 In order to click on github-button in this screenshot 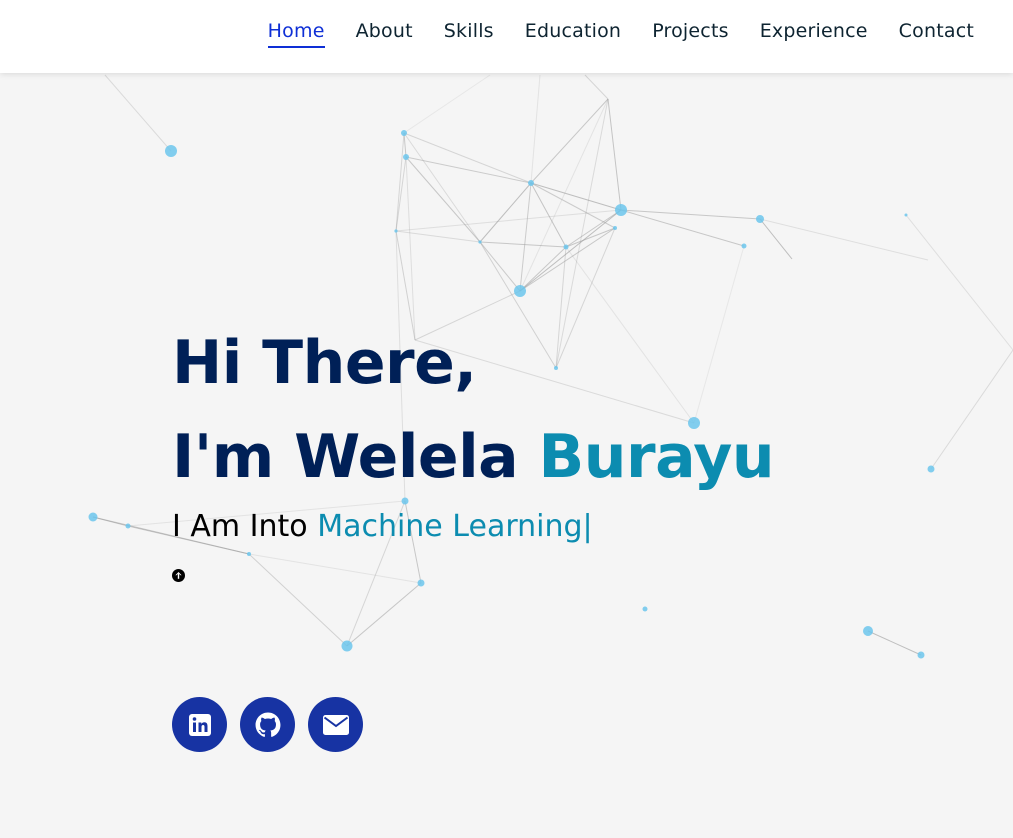, I will do `click(267, 724)`.